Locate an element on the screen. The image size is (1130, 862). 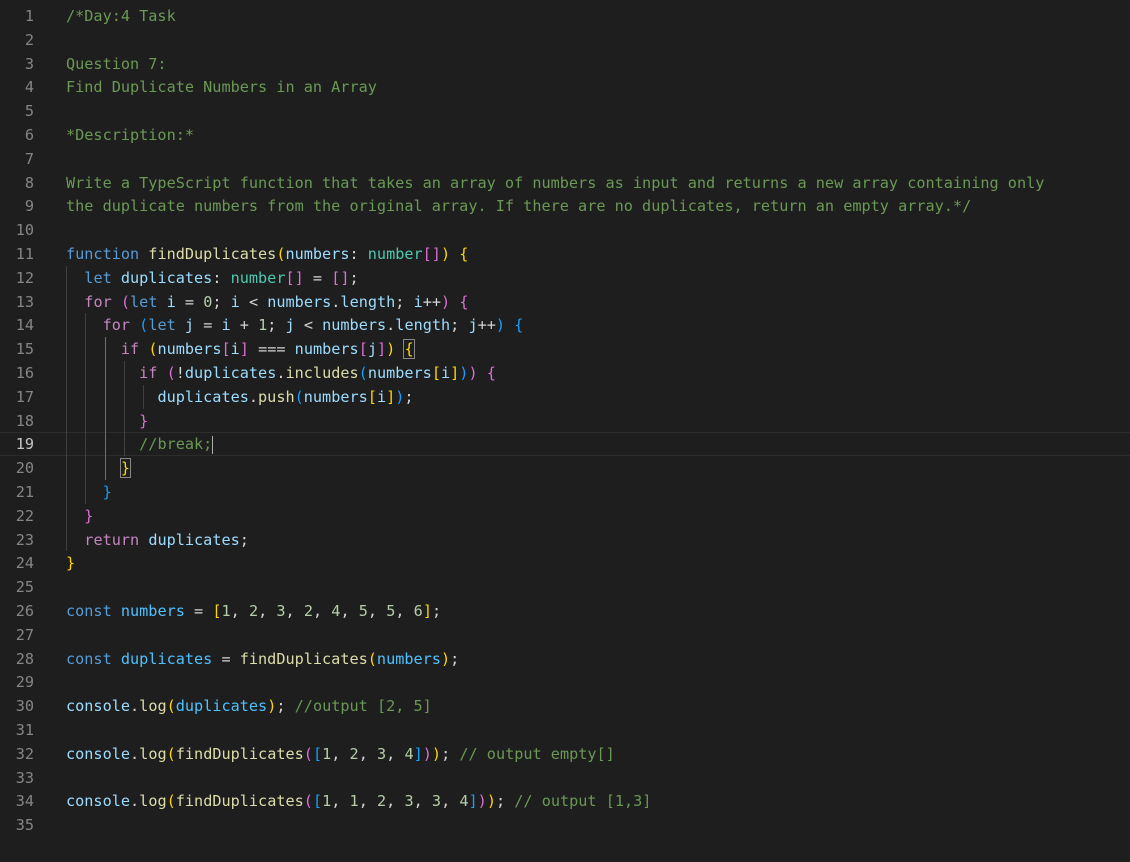
line-number: 13 is located at coordinates (24, 301).